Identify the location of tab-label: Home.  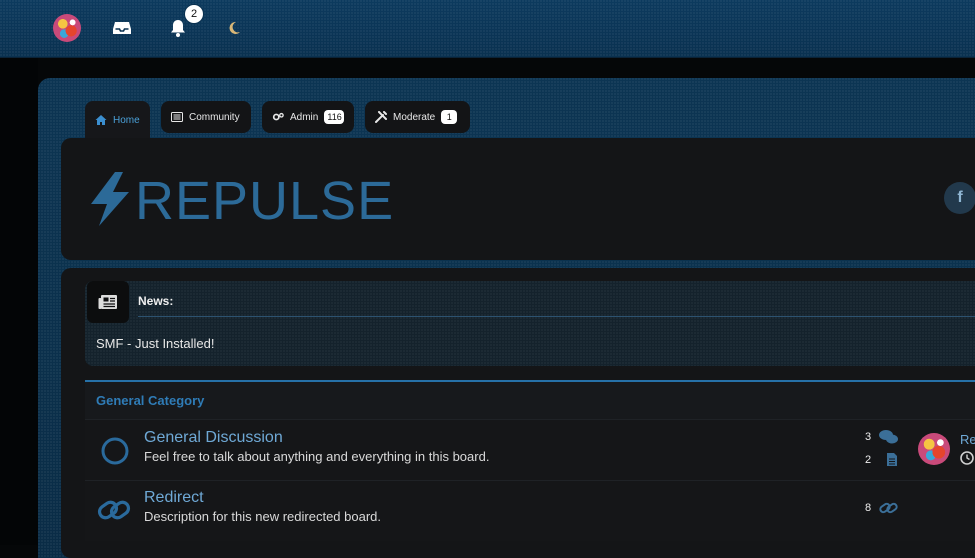
(126, 120).